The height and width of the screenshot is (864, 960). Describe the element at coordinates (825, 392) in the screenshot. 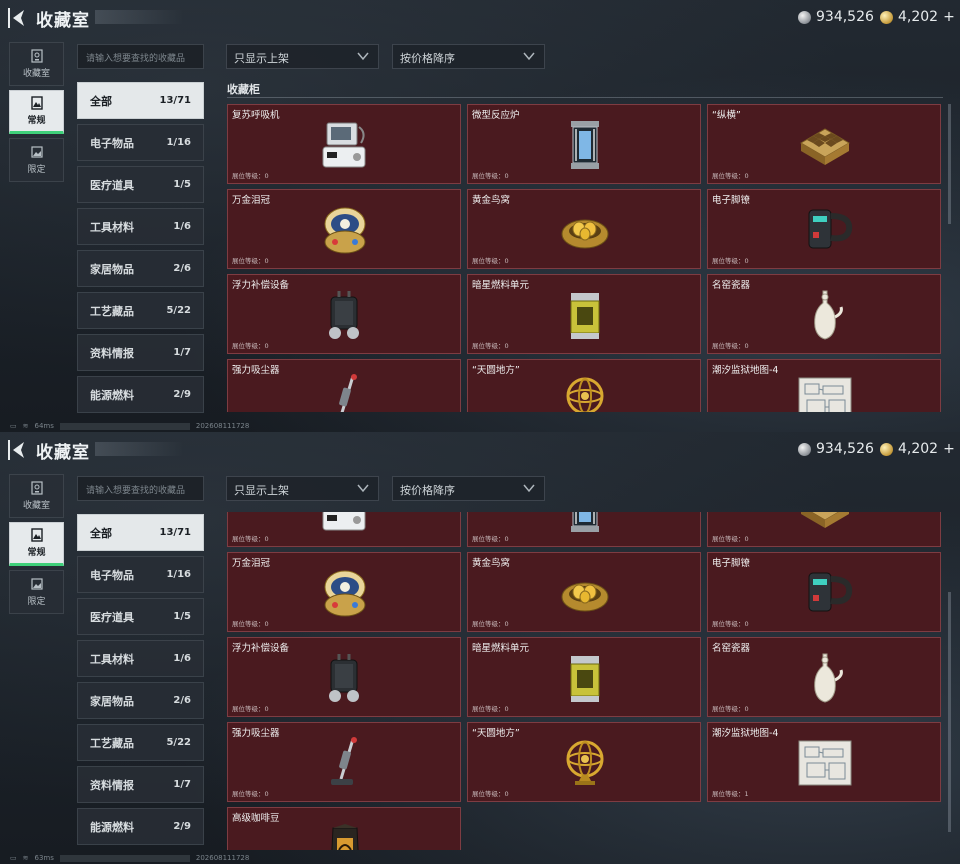

I see `map-icon` at that location.